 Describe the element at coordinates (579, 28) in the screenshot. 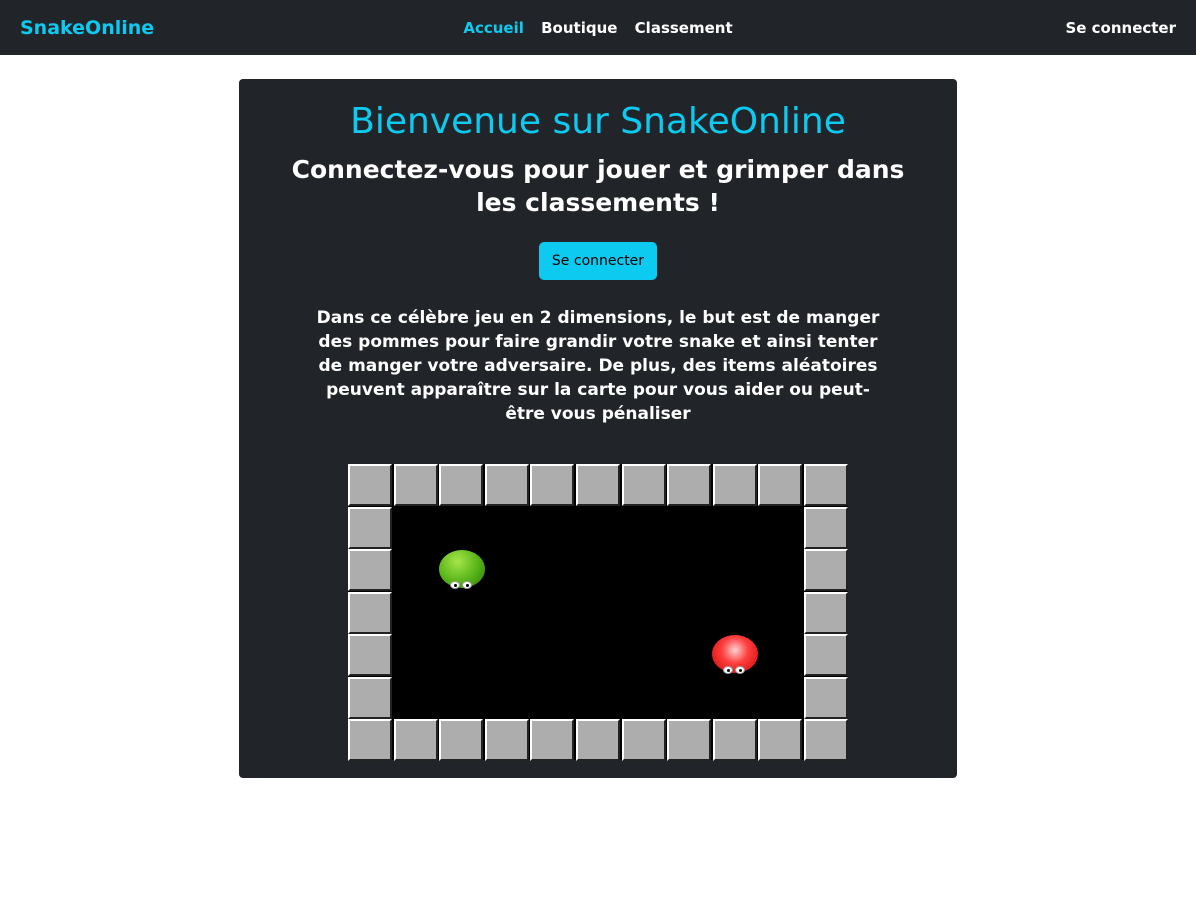

I see `nav-link-boutique: Boutique` at that location.